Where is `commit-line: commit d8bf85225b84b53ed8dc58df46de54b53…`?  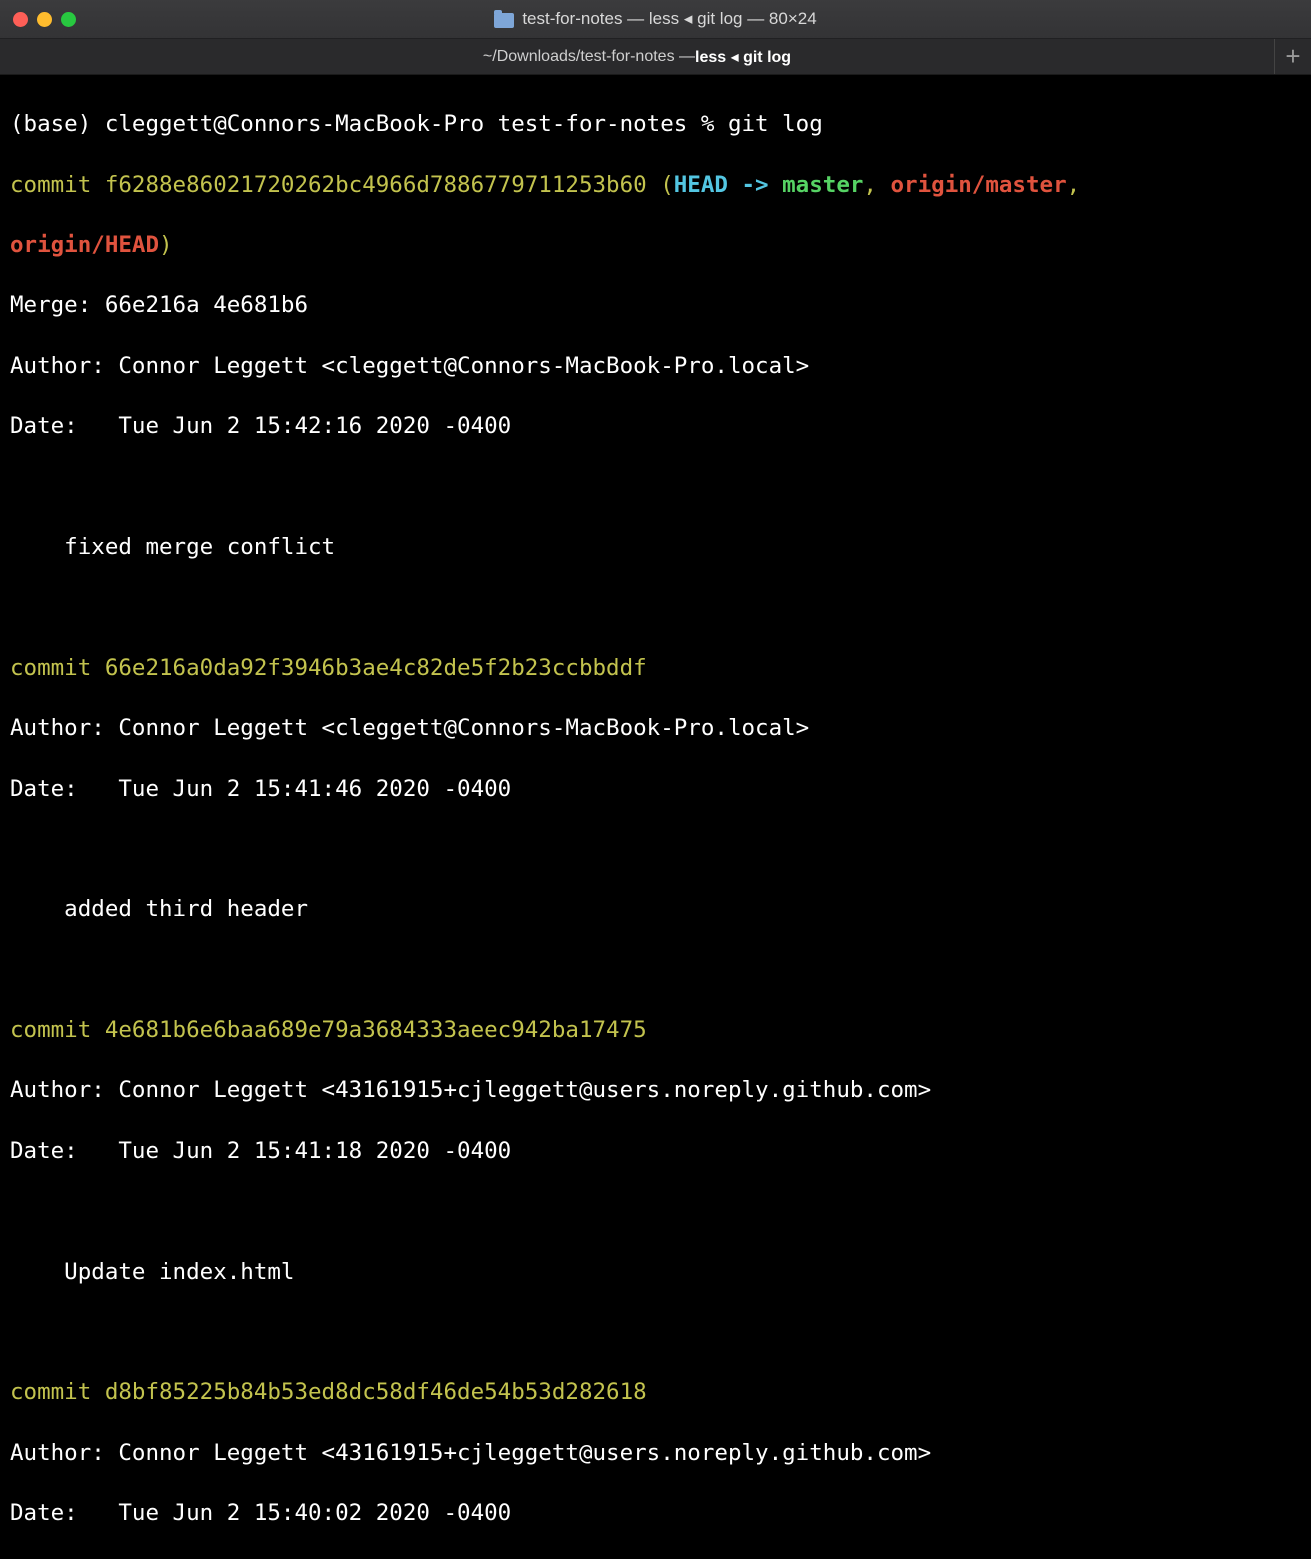 commit-line: commit d8bf85225b84b53ed8dc58df46de54b53… is located at coordinates (660, 1392).